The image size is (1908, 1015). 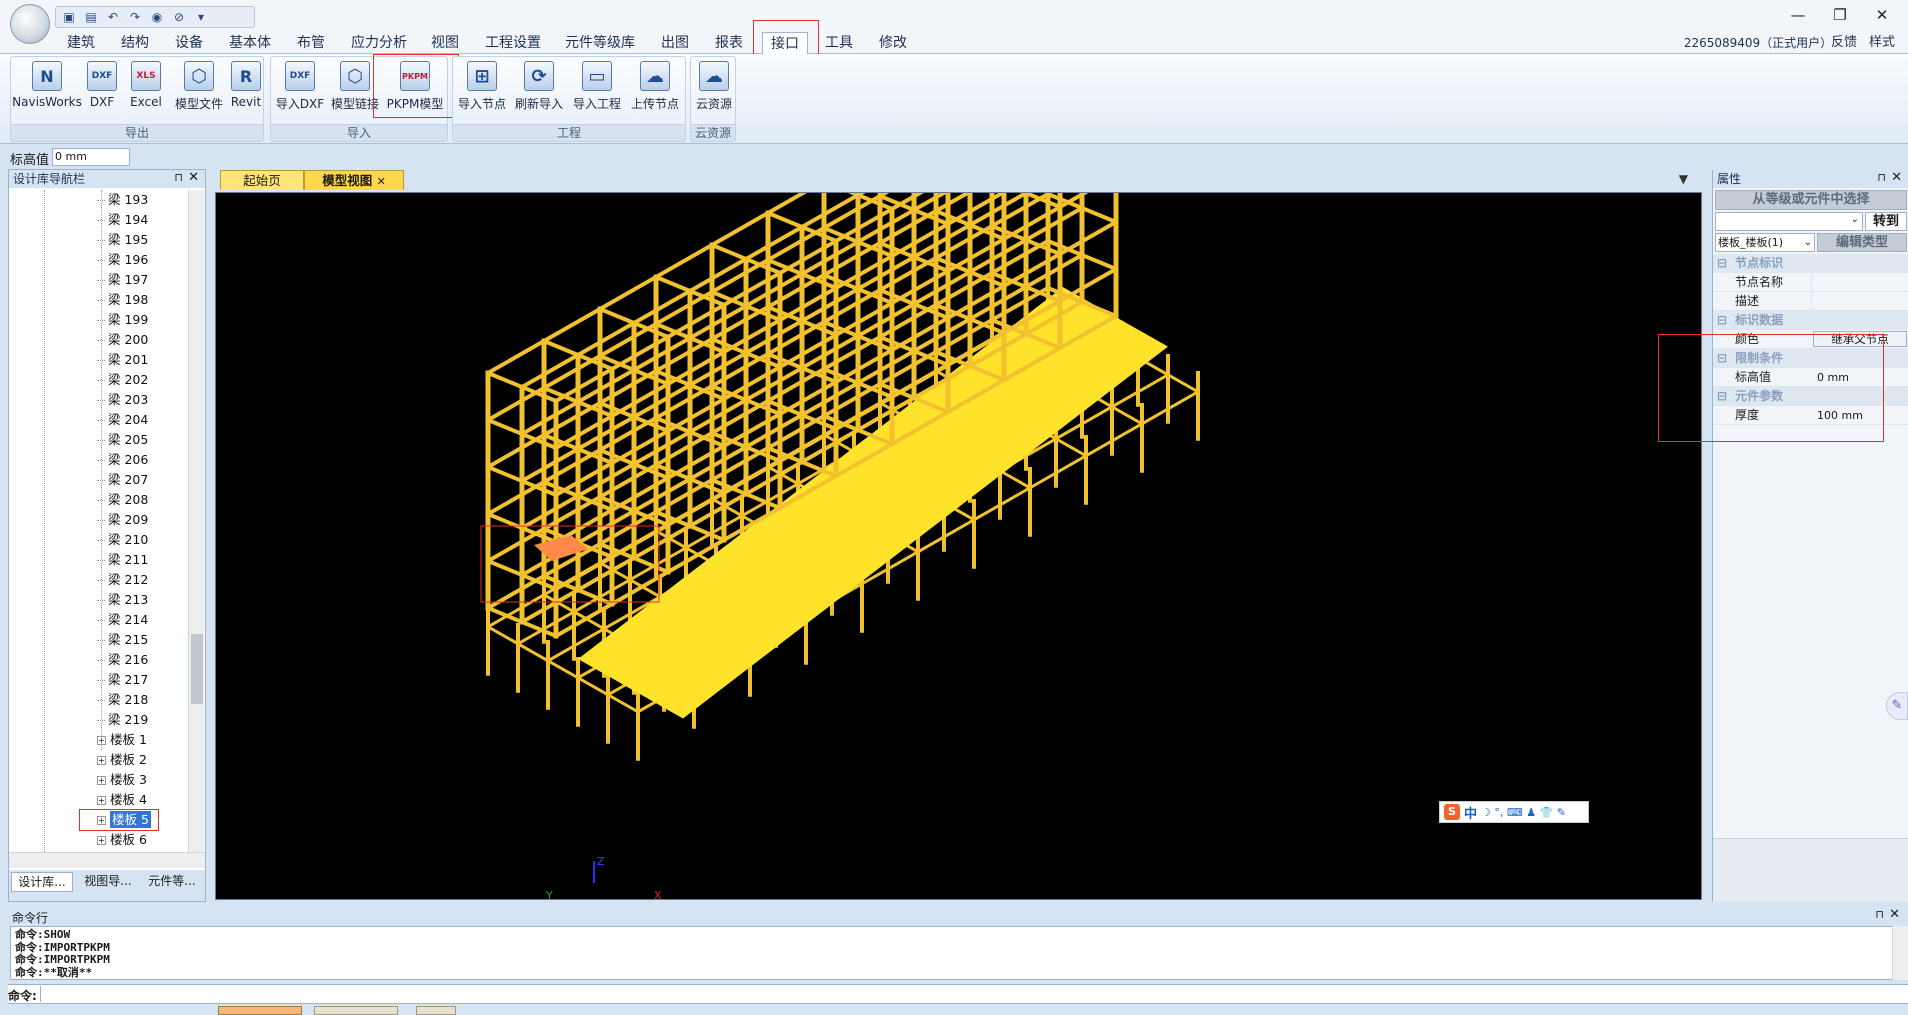 I want to click on save-as-icon: ▤, so click(x=91, y=17).